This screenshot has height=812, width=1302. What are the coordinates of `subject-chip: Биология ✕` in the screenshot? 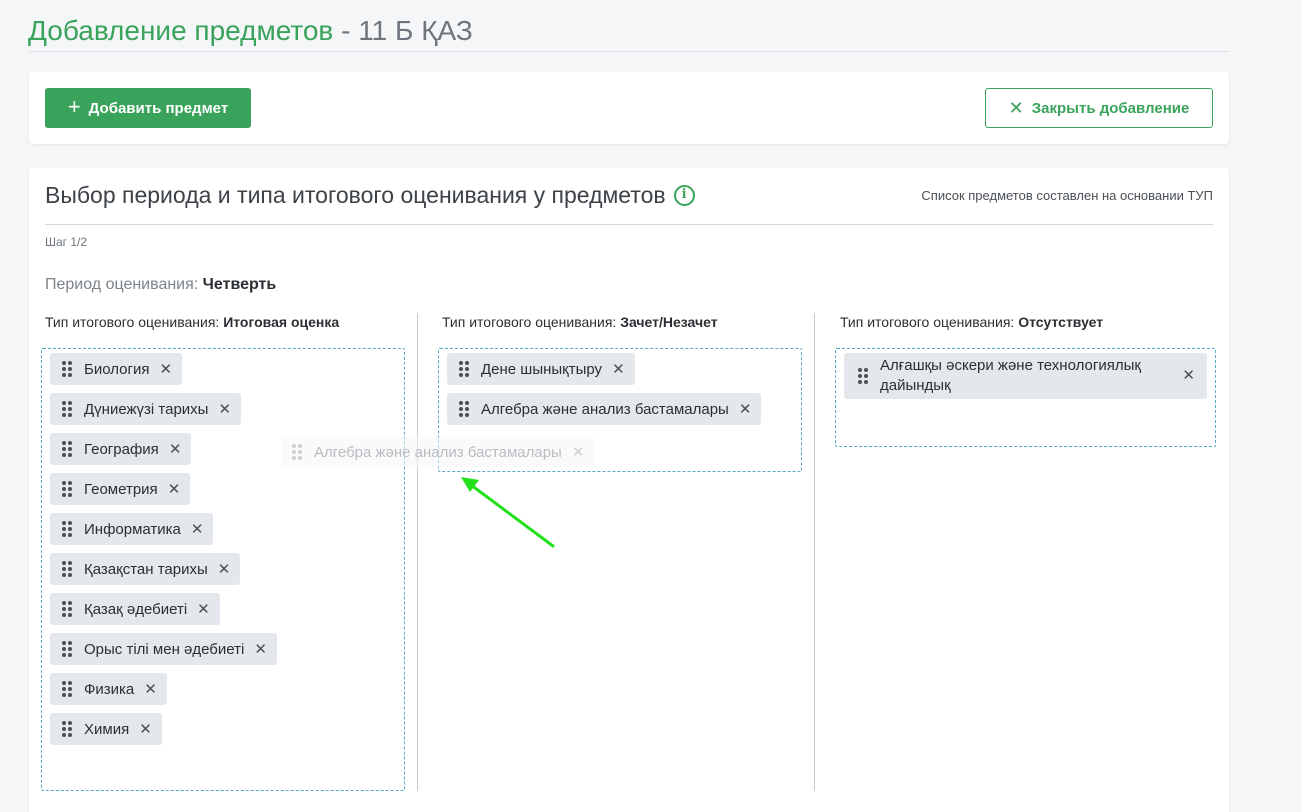 It's located at (116, 369).